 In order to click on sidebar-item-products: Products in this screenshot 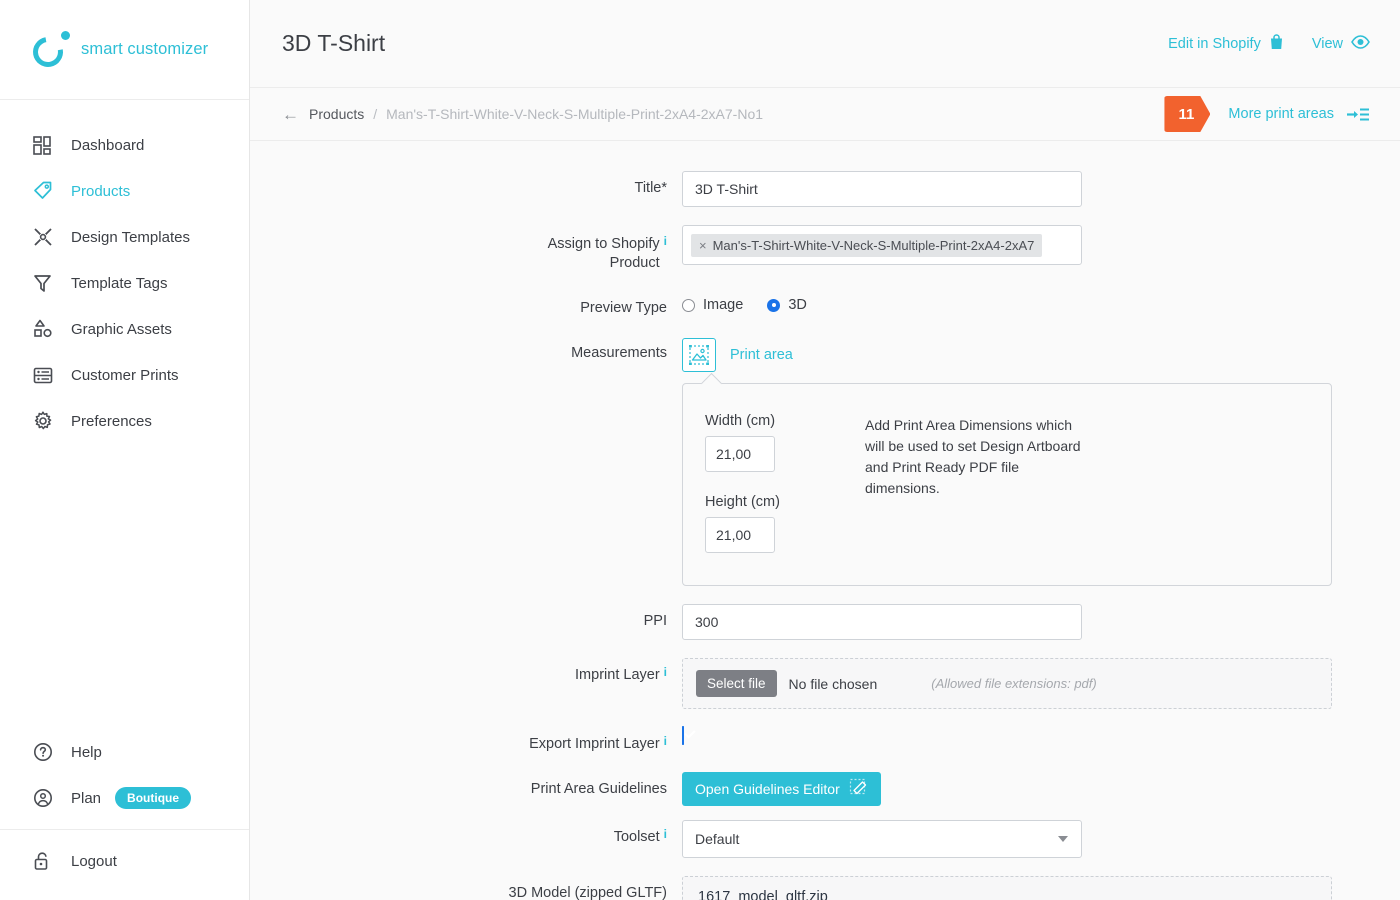, I will do `click(124, 191)`.